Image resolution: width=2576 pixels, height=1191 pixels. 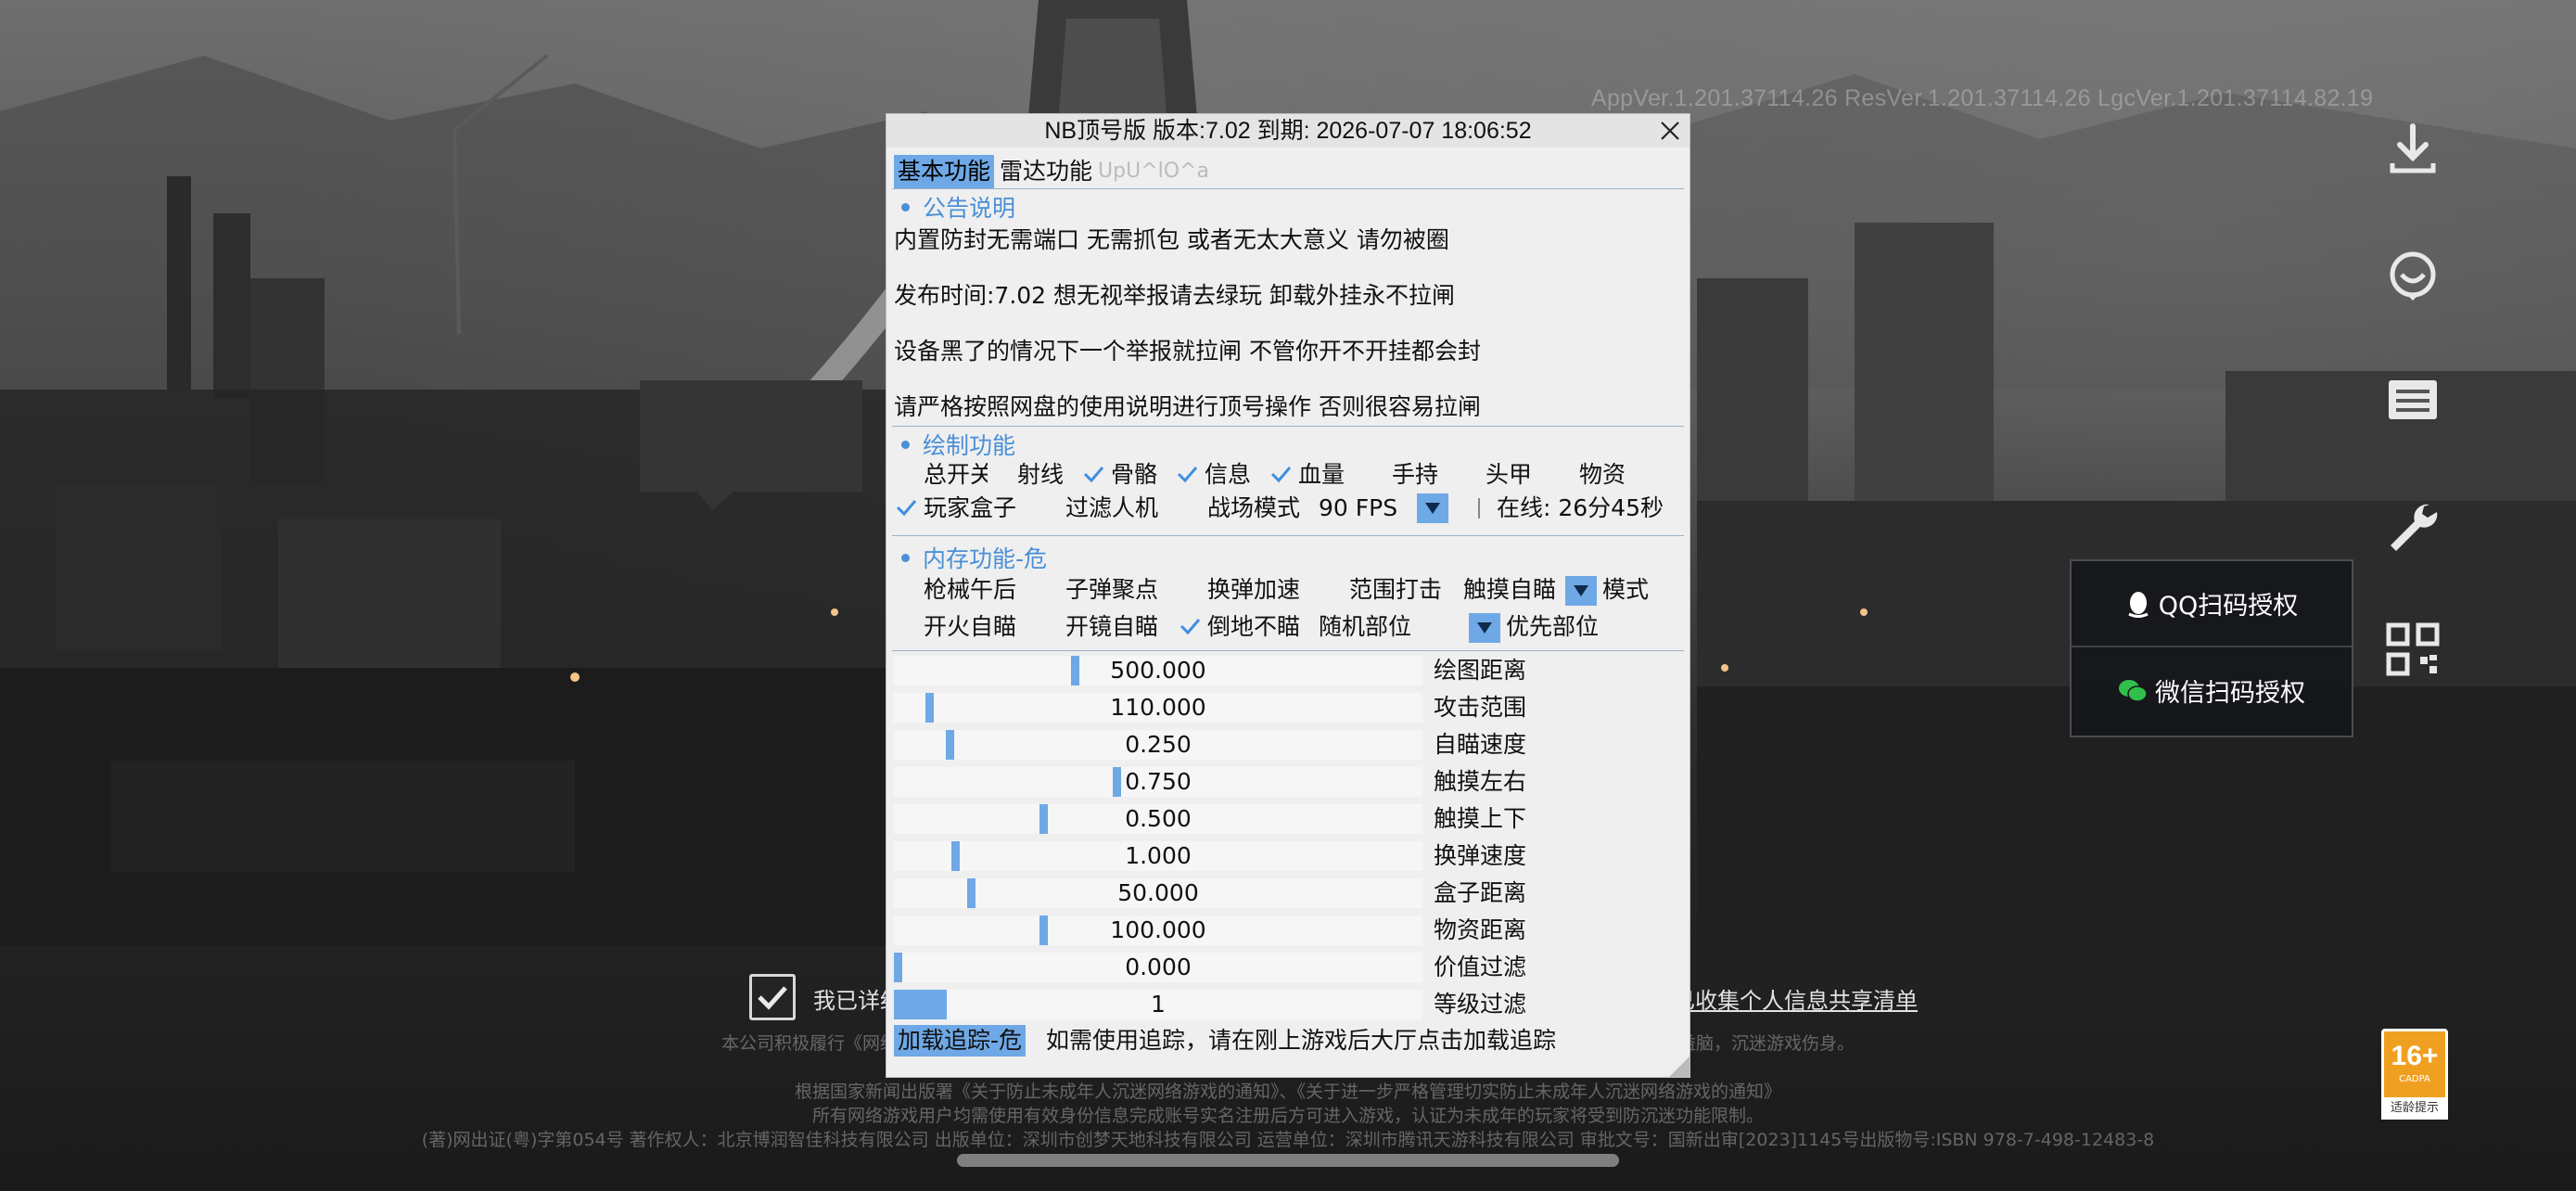 I want to click on announcement-icon, so click(x=2412, y=400).